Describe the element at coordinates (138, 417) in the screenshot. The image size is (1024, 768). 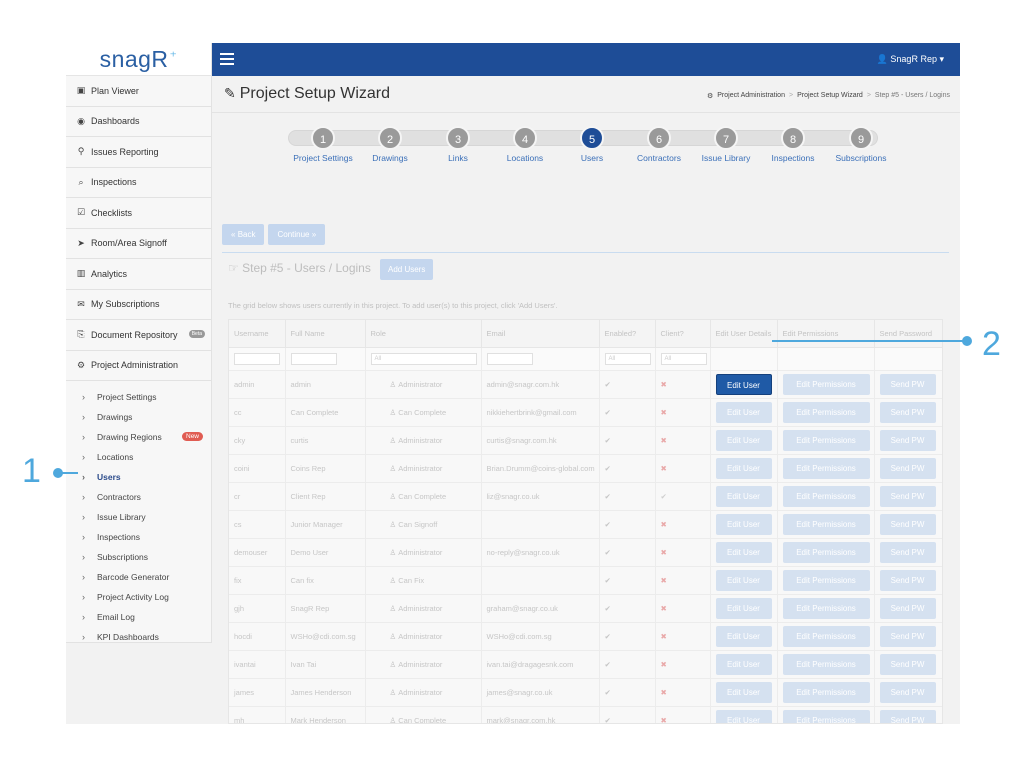
I see `submenu-item-drawings: › Drawings` at that location.